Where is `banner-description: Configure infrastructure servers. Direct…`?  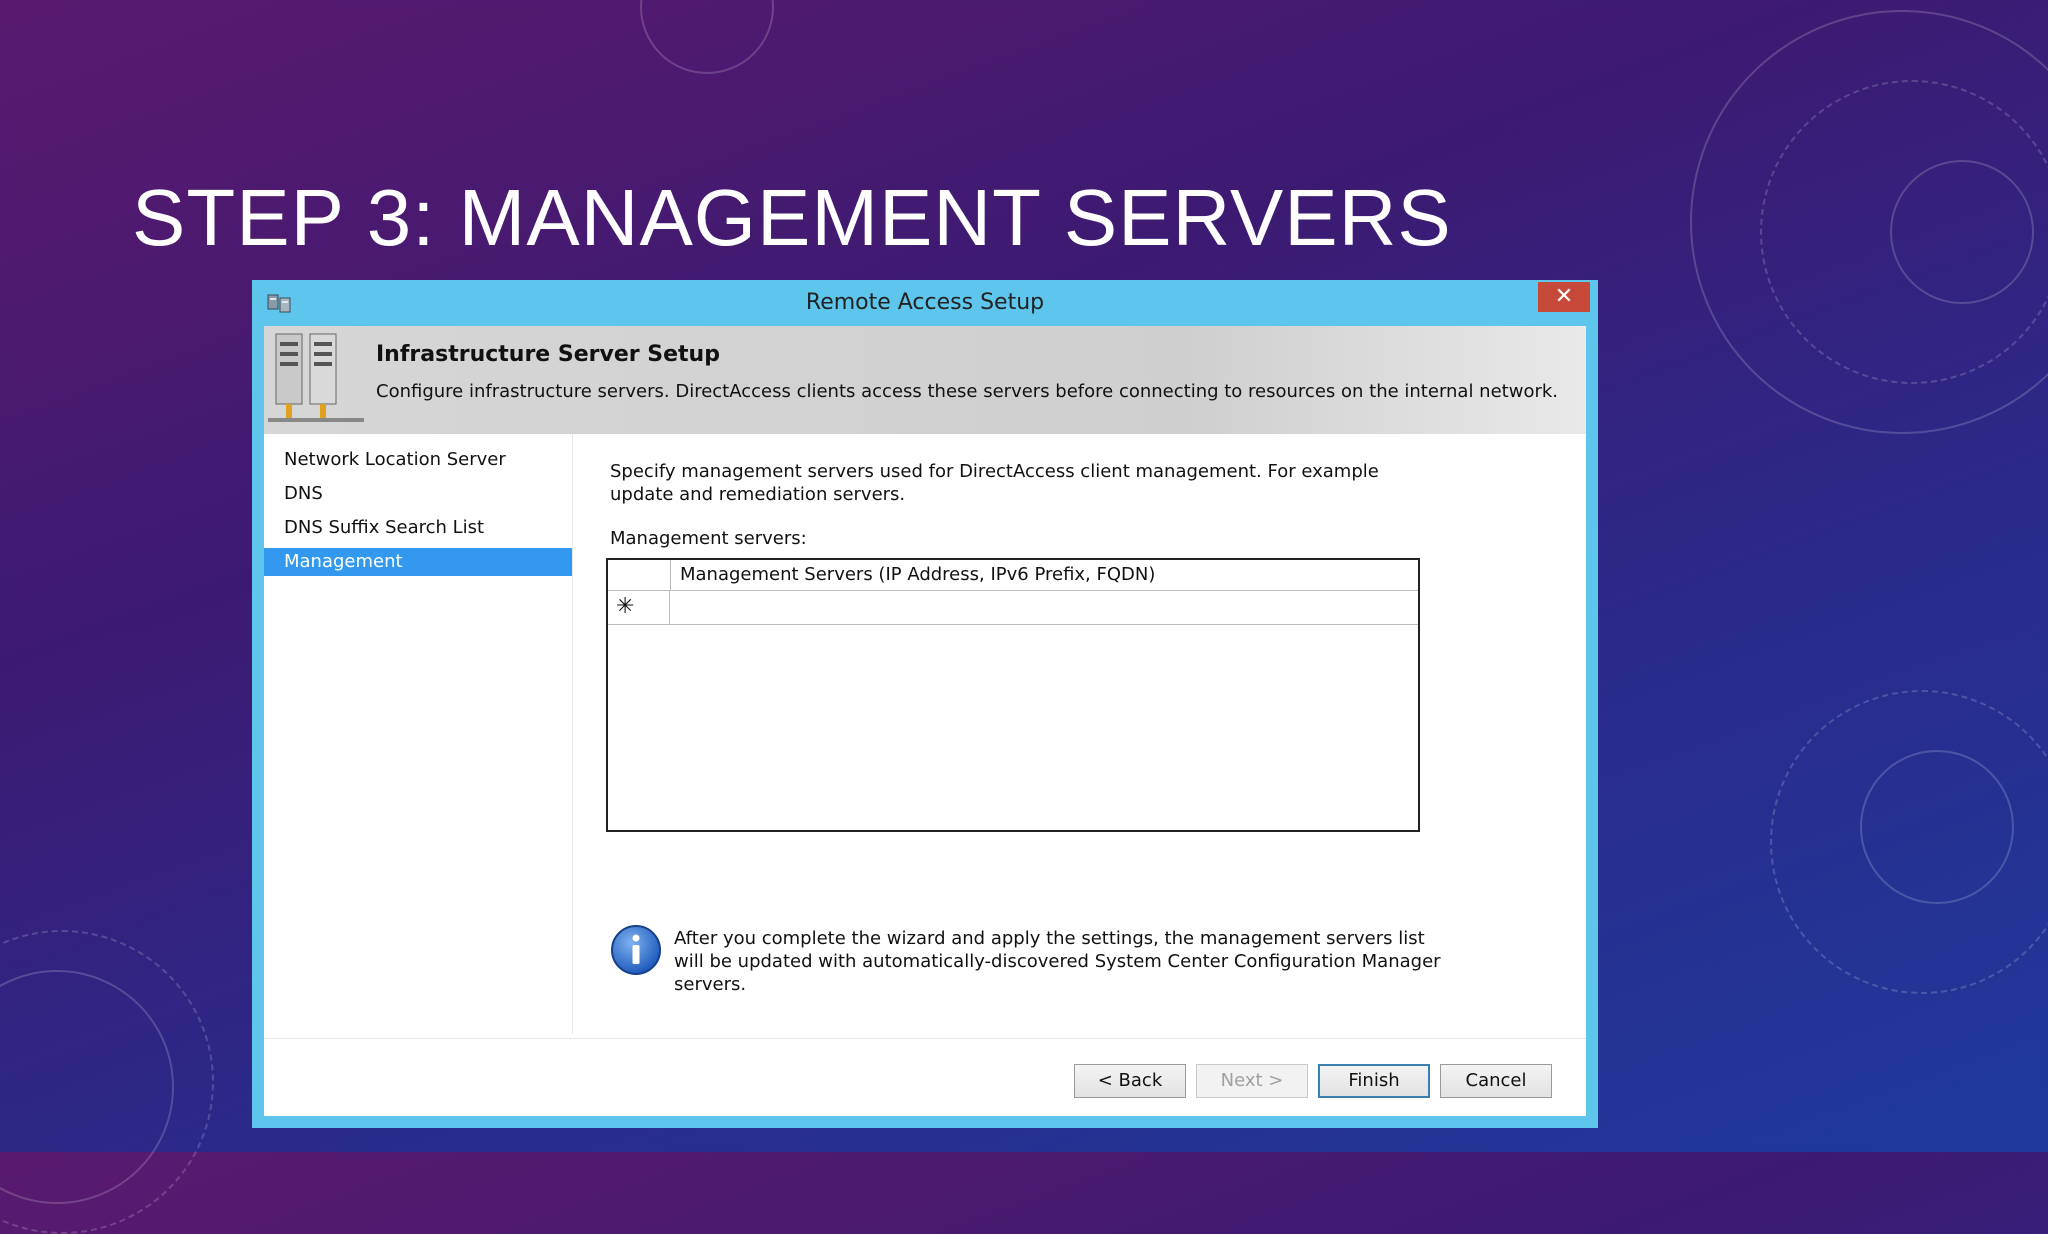
banner-description: Configure infrastructure servers. Direct… is located at coordinates (967, 391).